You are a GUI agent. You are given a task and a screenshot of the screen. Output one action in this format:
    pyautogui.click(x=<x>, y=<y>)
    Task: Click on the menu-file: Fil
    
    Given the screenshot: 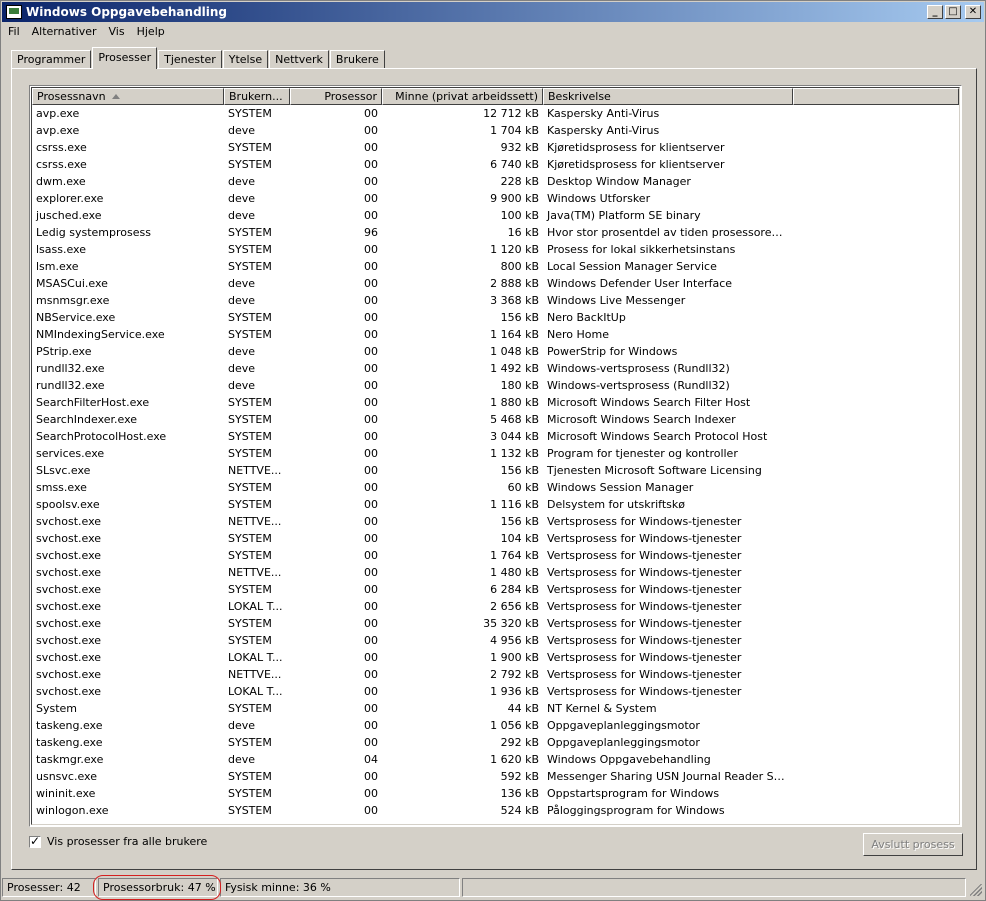 What is the action you would take?
    pyautogui.click(x=14, y=32)
    